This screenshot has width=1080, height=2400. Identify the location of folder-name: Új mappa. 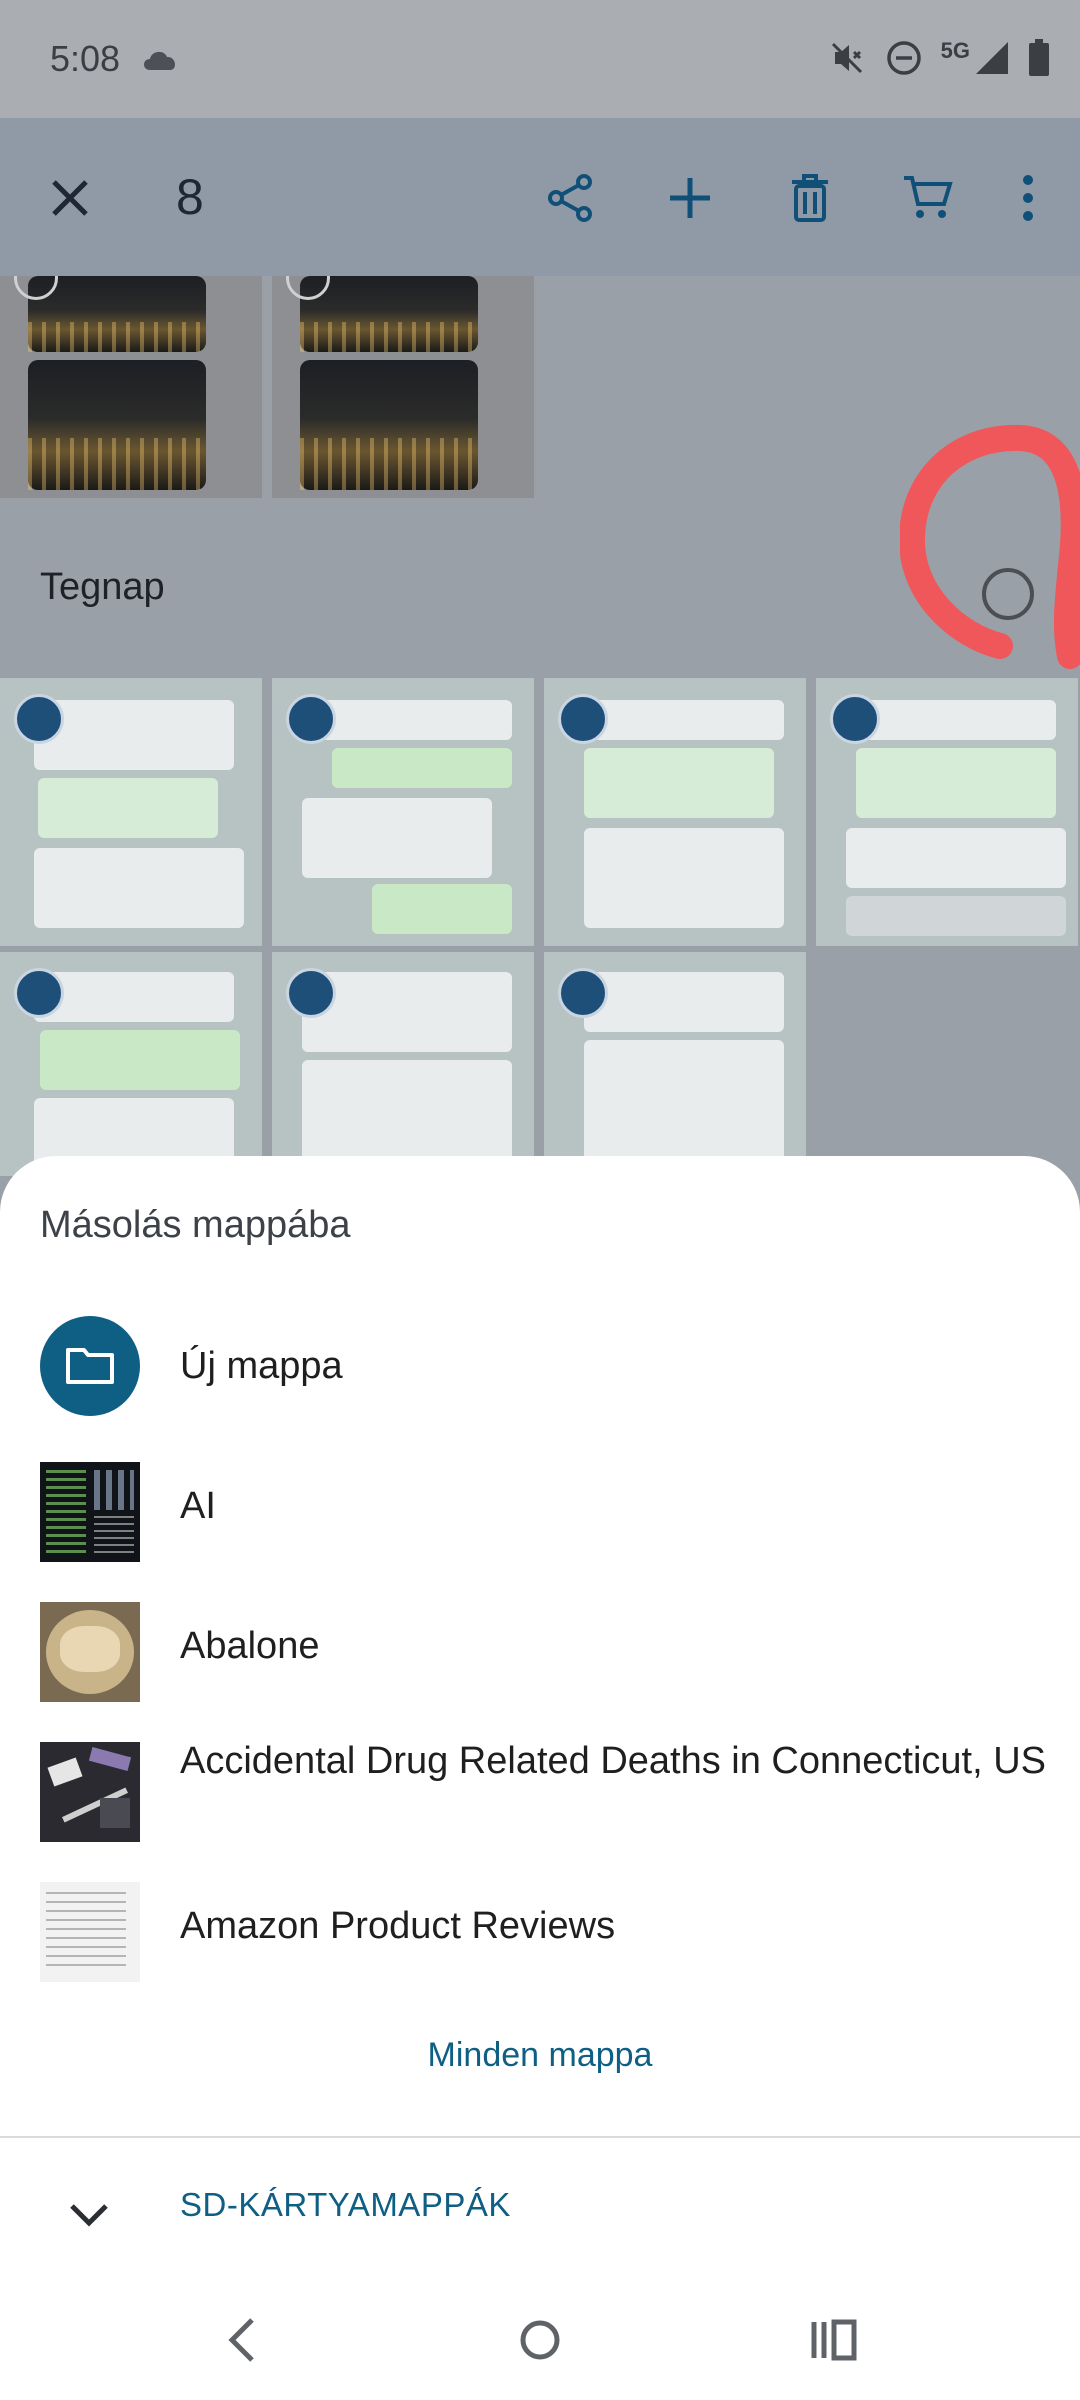
(261, 1366).